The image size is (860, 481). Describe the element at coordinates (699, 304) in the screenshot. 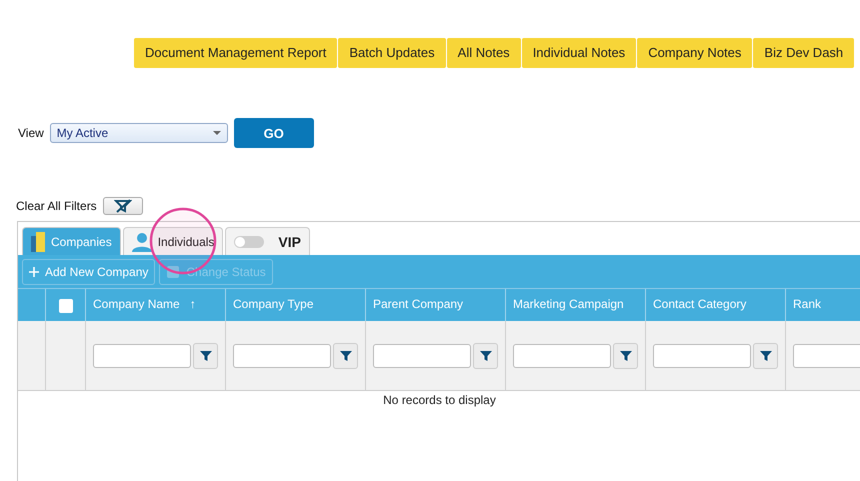

I see `column-header: Contact Category` at that location.